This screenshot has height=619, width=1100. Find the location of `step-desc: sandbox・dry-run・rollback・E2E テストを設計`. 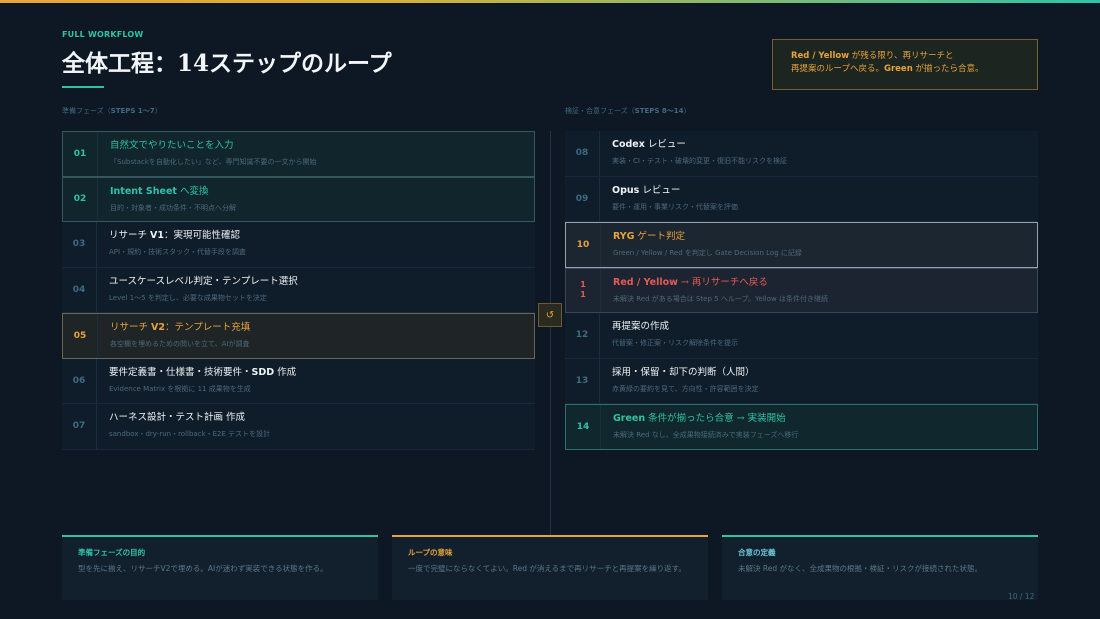

step-desc: sandbox・dry-run・rollback・E2E テストを設計 is located at coordinates (190, 434).